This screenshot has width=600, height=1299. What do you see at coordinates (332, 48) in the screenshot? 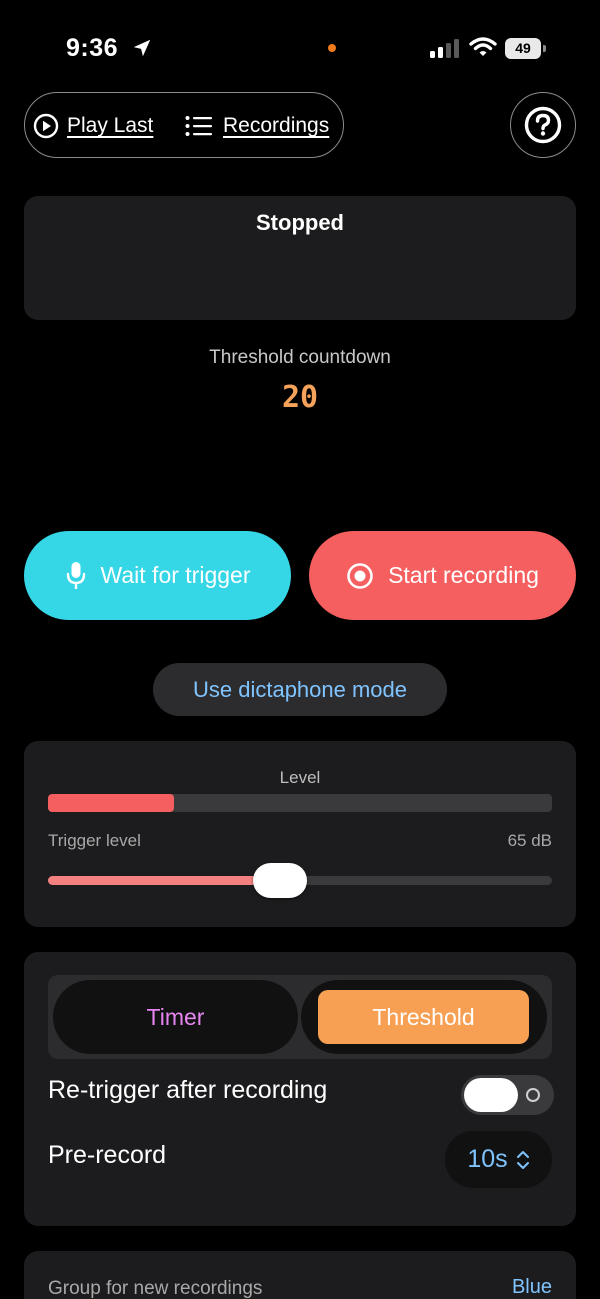
I see `privacy-indicator-dot` at bounding box center [332, 48].